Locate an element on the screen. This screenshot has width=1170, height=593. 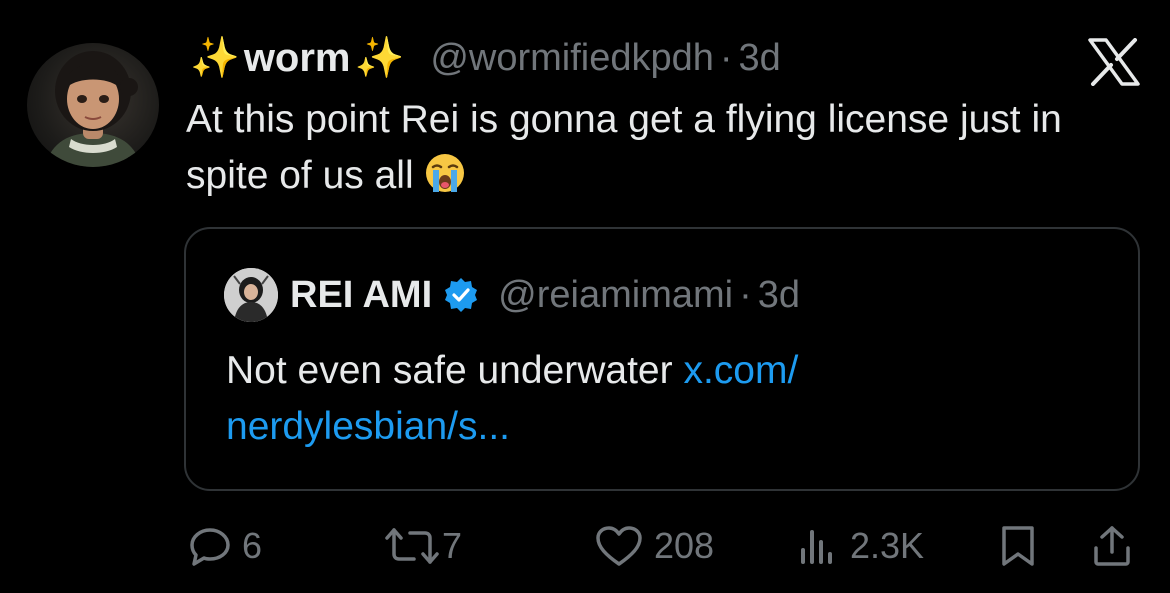
tweet-header: ✨ worm ✨ @wormifiedkpdh · 3d is located at coordinates (485, 58).